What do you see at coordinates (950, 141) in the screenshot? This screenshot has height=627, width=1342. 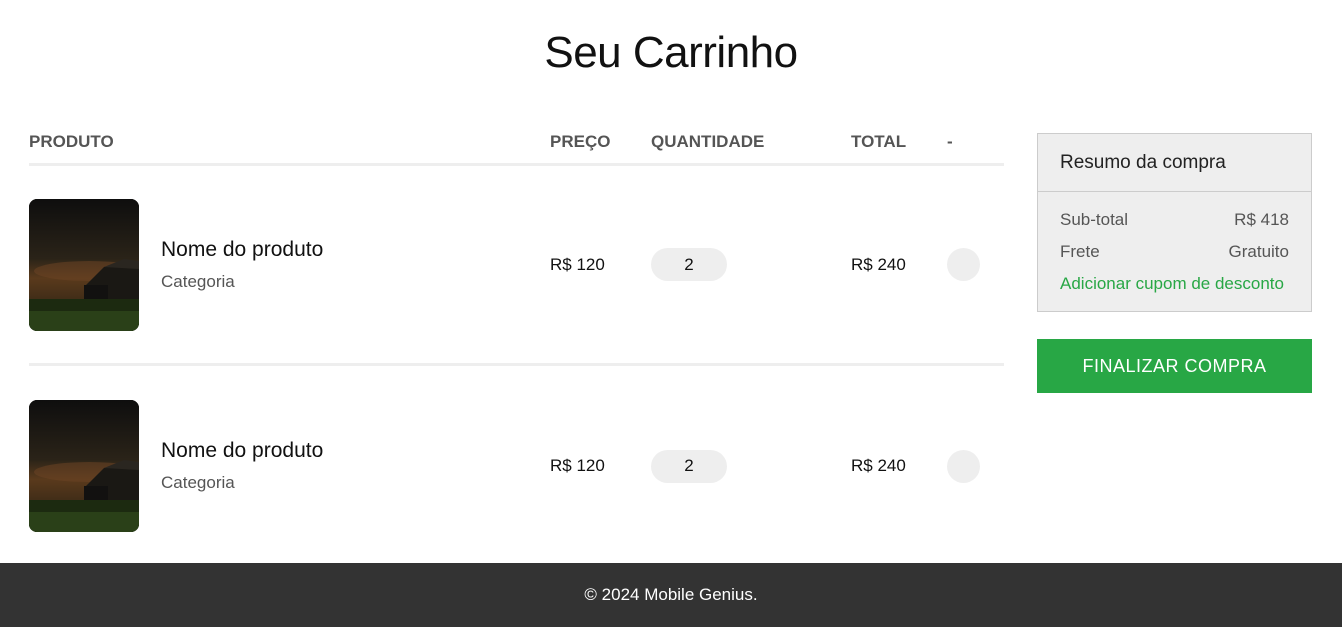 I see `header-remove: -` at bounding box center [950, 141].